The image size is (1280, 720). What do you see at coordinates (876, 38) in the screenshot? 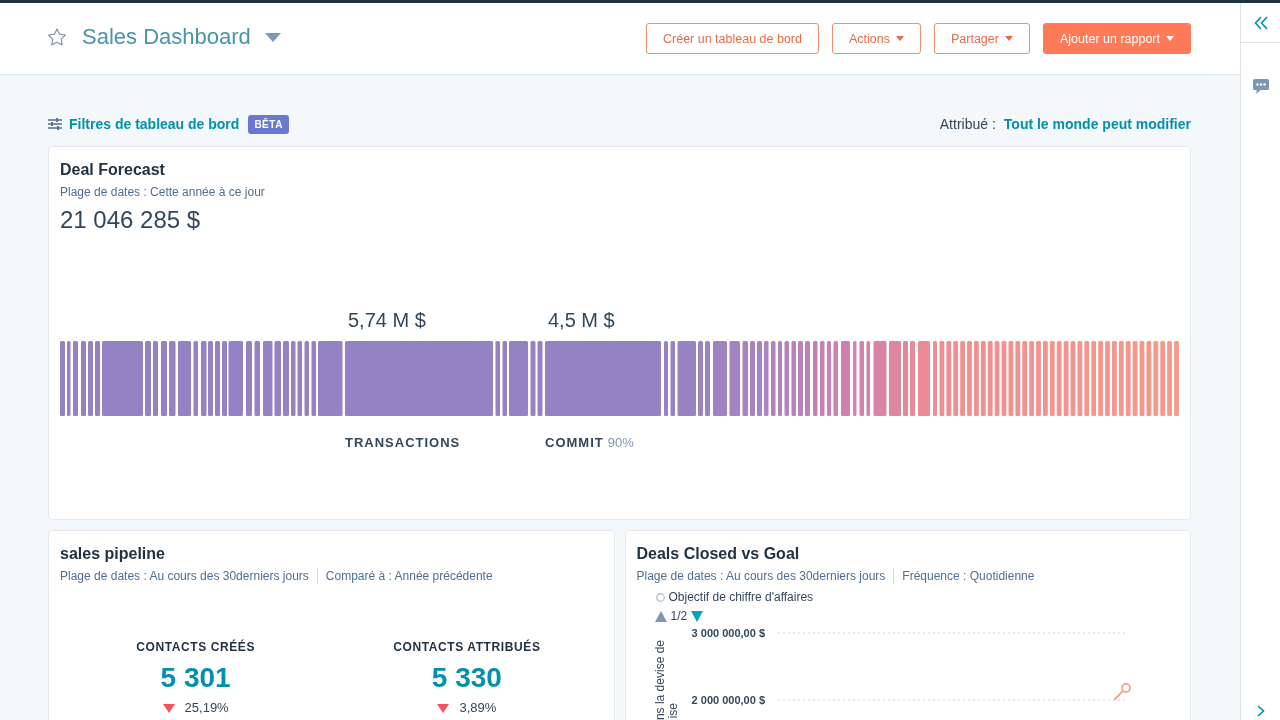
I see `actions-button: Actions` at bounding box center [876, 38].